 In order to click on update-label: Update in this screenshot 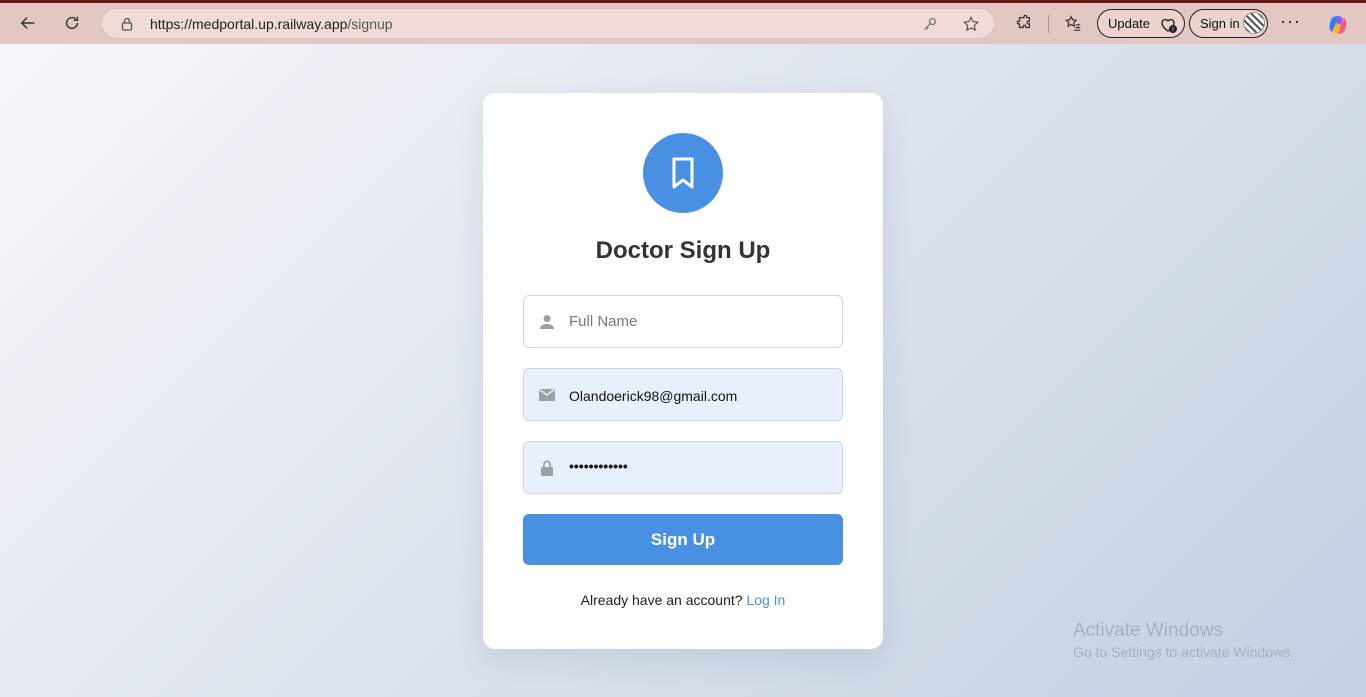, I will do `click(1129, 23)`.